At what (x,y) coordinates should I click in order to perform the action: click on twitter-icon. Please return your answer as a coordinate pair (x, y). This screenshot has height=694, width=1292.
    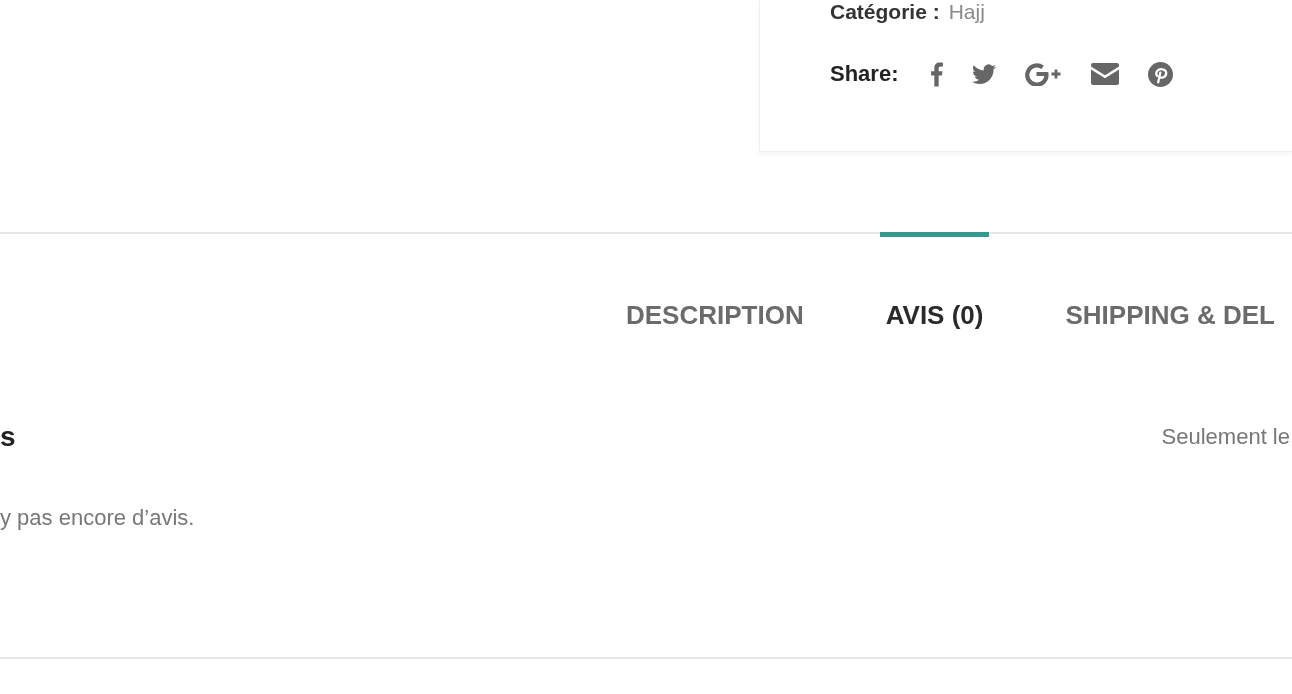
    Looking at the image, I should click on (984, 74).